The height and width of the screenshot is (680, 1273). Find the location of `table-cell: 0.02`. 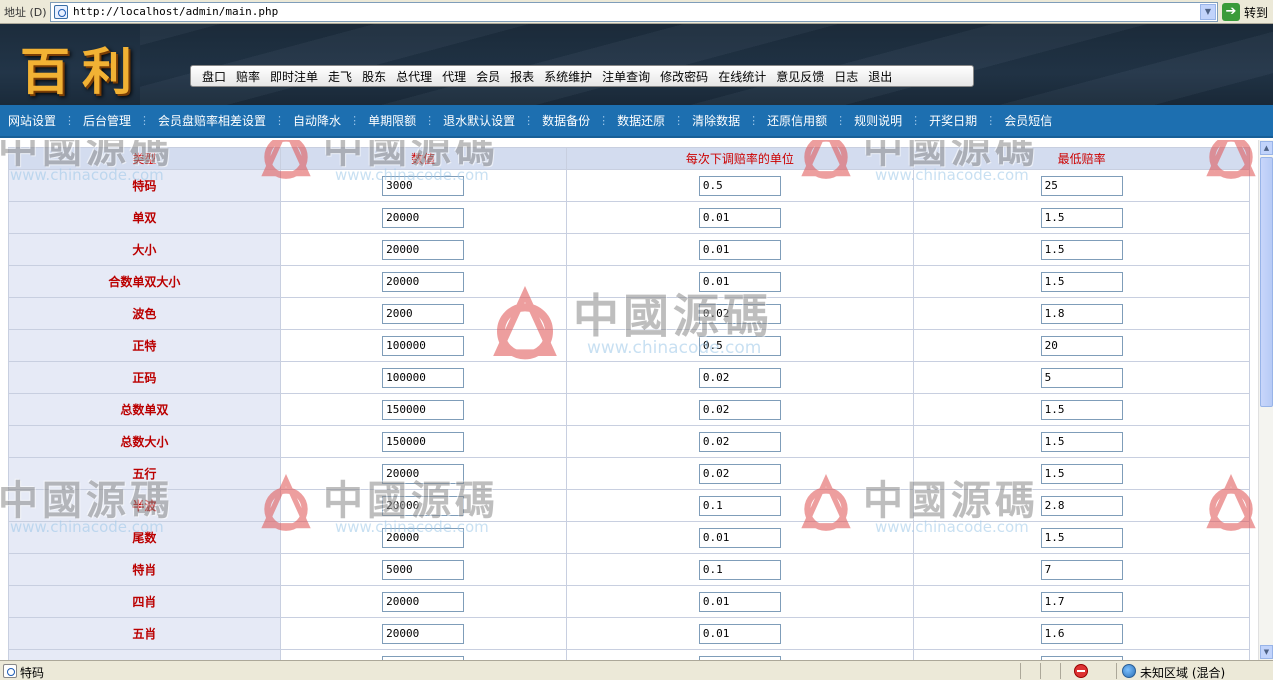

table-cell: 0.02 is located at coordinates (740, 313).